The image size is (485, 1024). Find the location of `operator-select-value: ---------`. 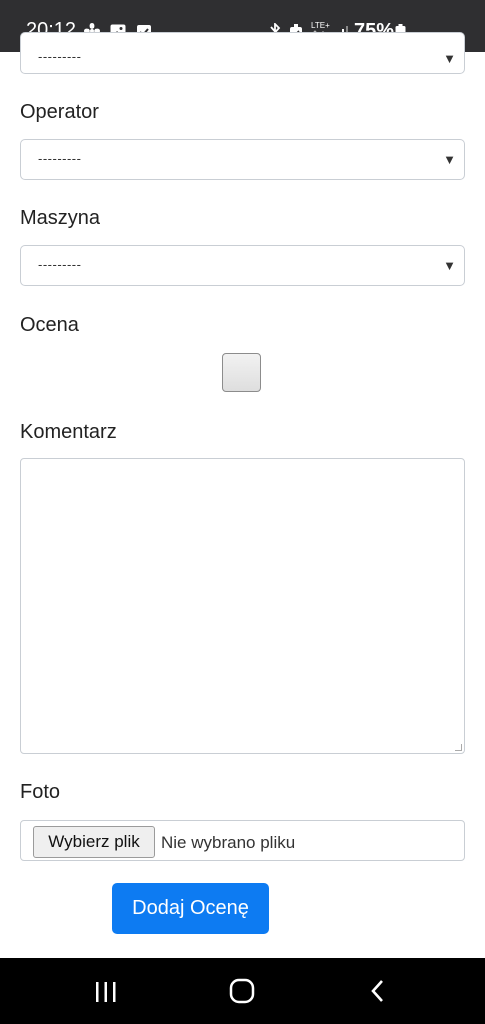

operator-select-value: --------- is located at coordinates (60, 158).